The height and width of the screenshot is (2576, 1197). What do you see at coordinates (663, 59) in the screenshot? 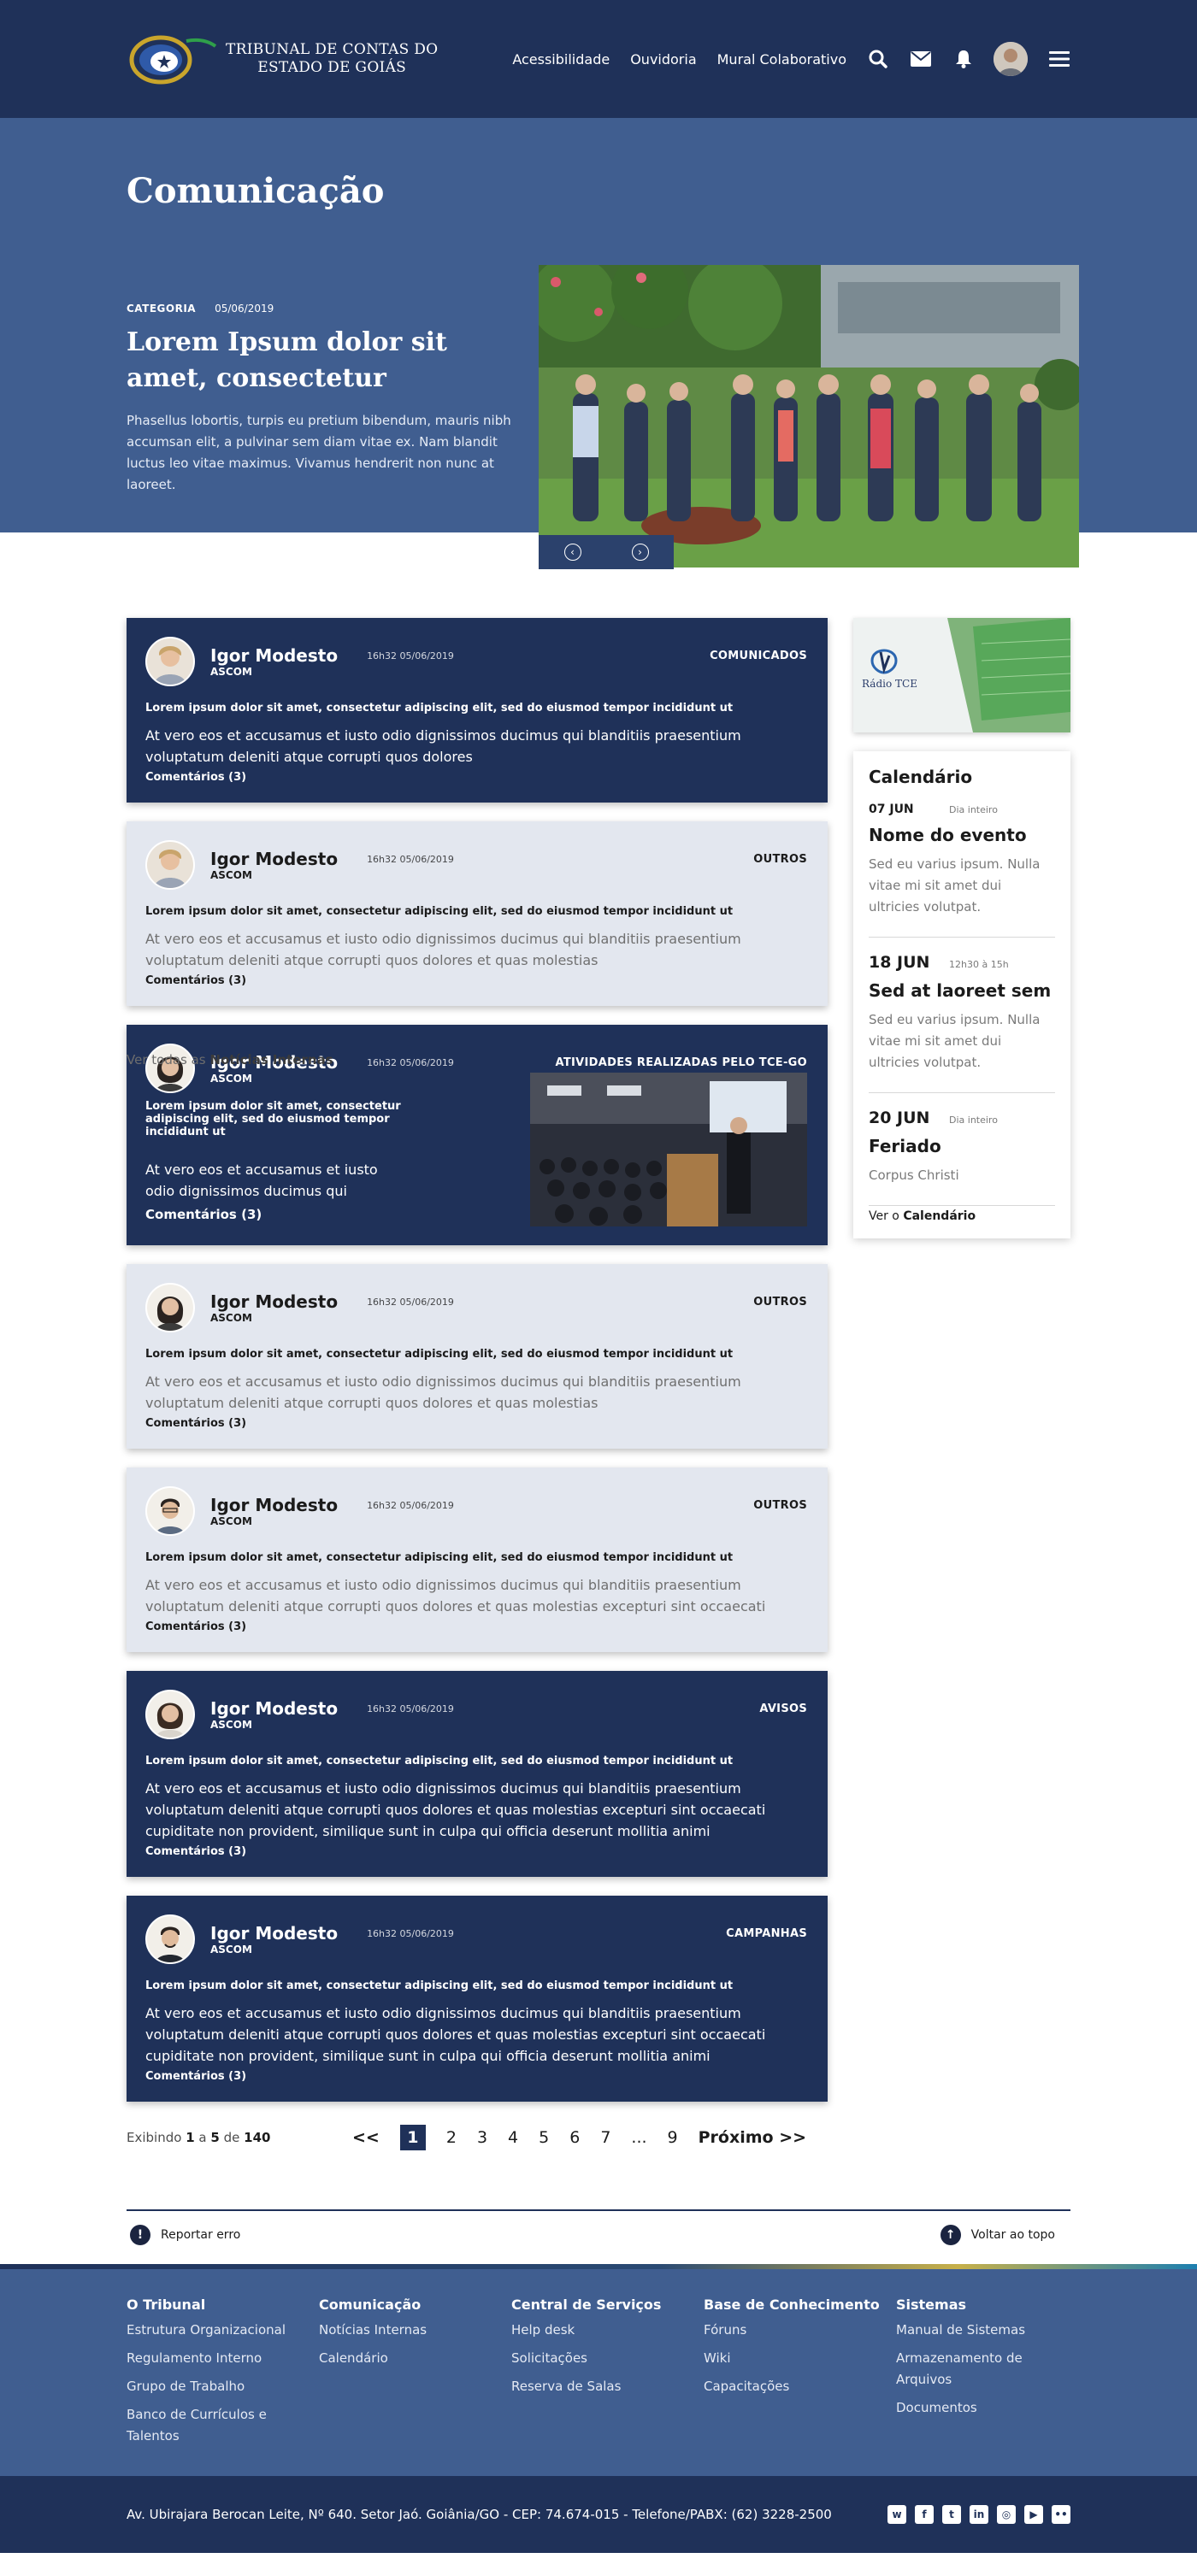
I see `nav-link-ouvidoria: Ouvidoria` at bounding box center [663, 59].